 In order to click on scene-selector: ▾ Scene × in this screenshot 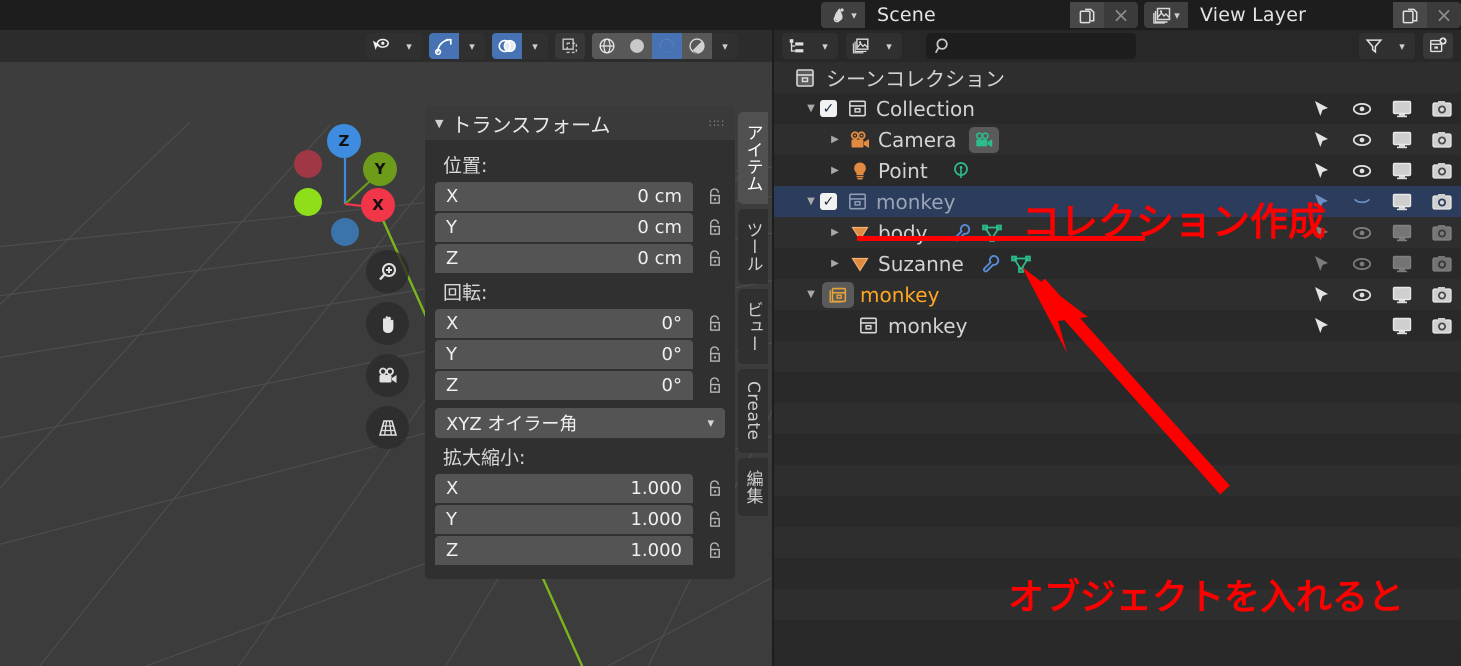, I will do `click(979, 15)`.